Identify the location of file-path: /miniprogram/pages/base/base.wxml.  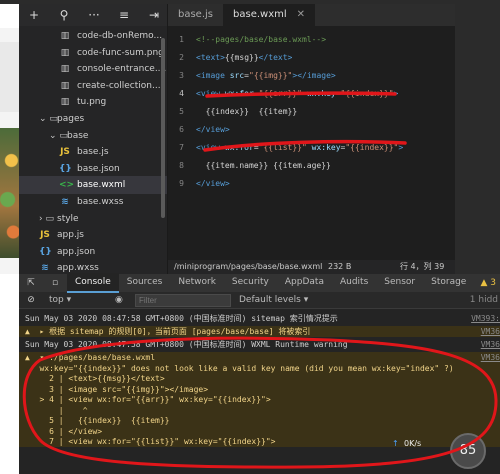
(248, 266).